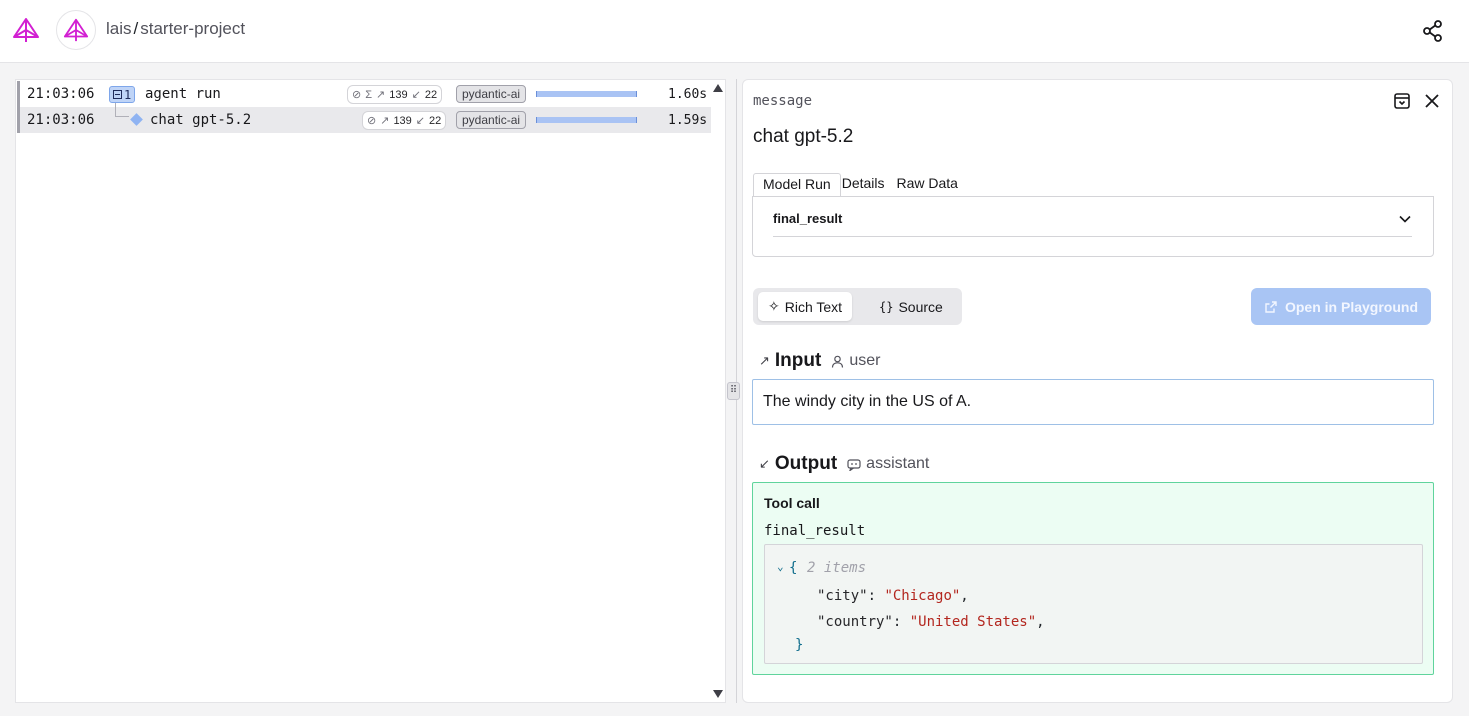 The image size is (1469, 716). What do you see at coordinates (774, 306) in the screenshot?
I see `sparkles-icon: ✧` at bounding box center [774, 306].